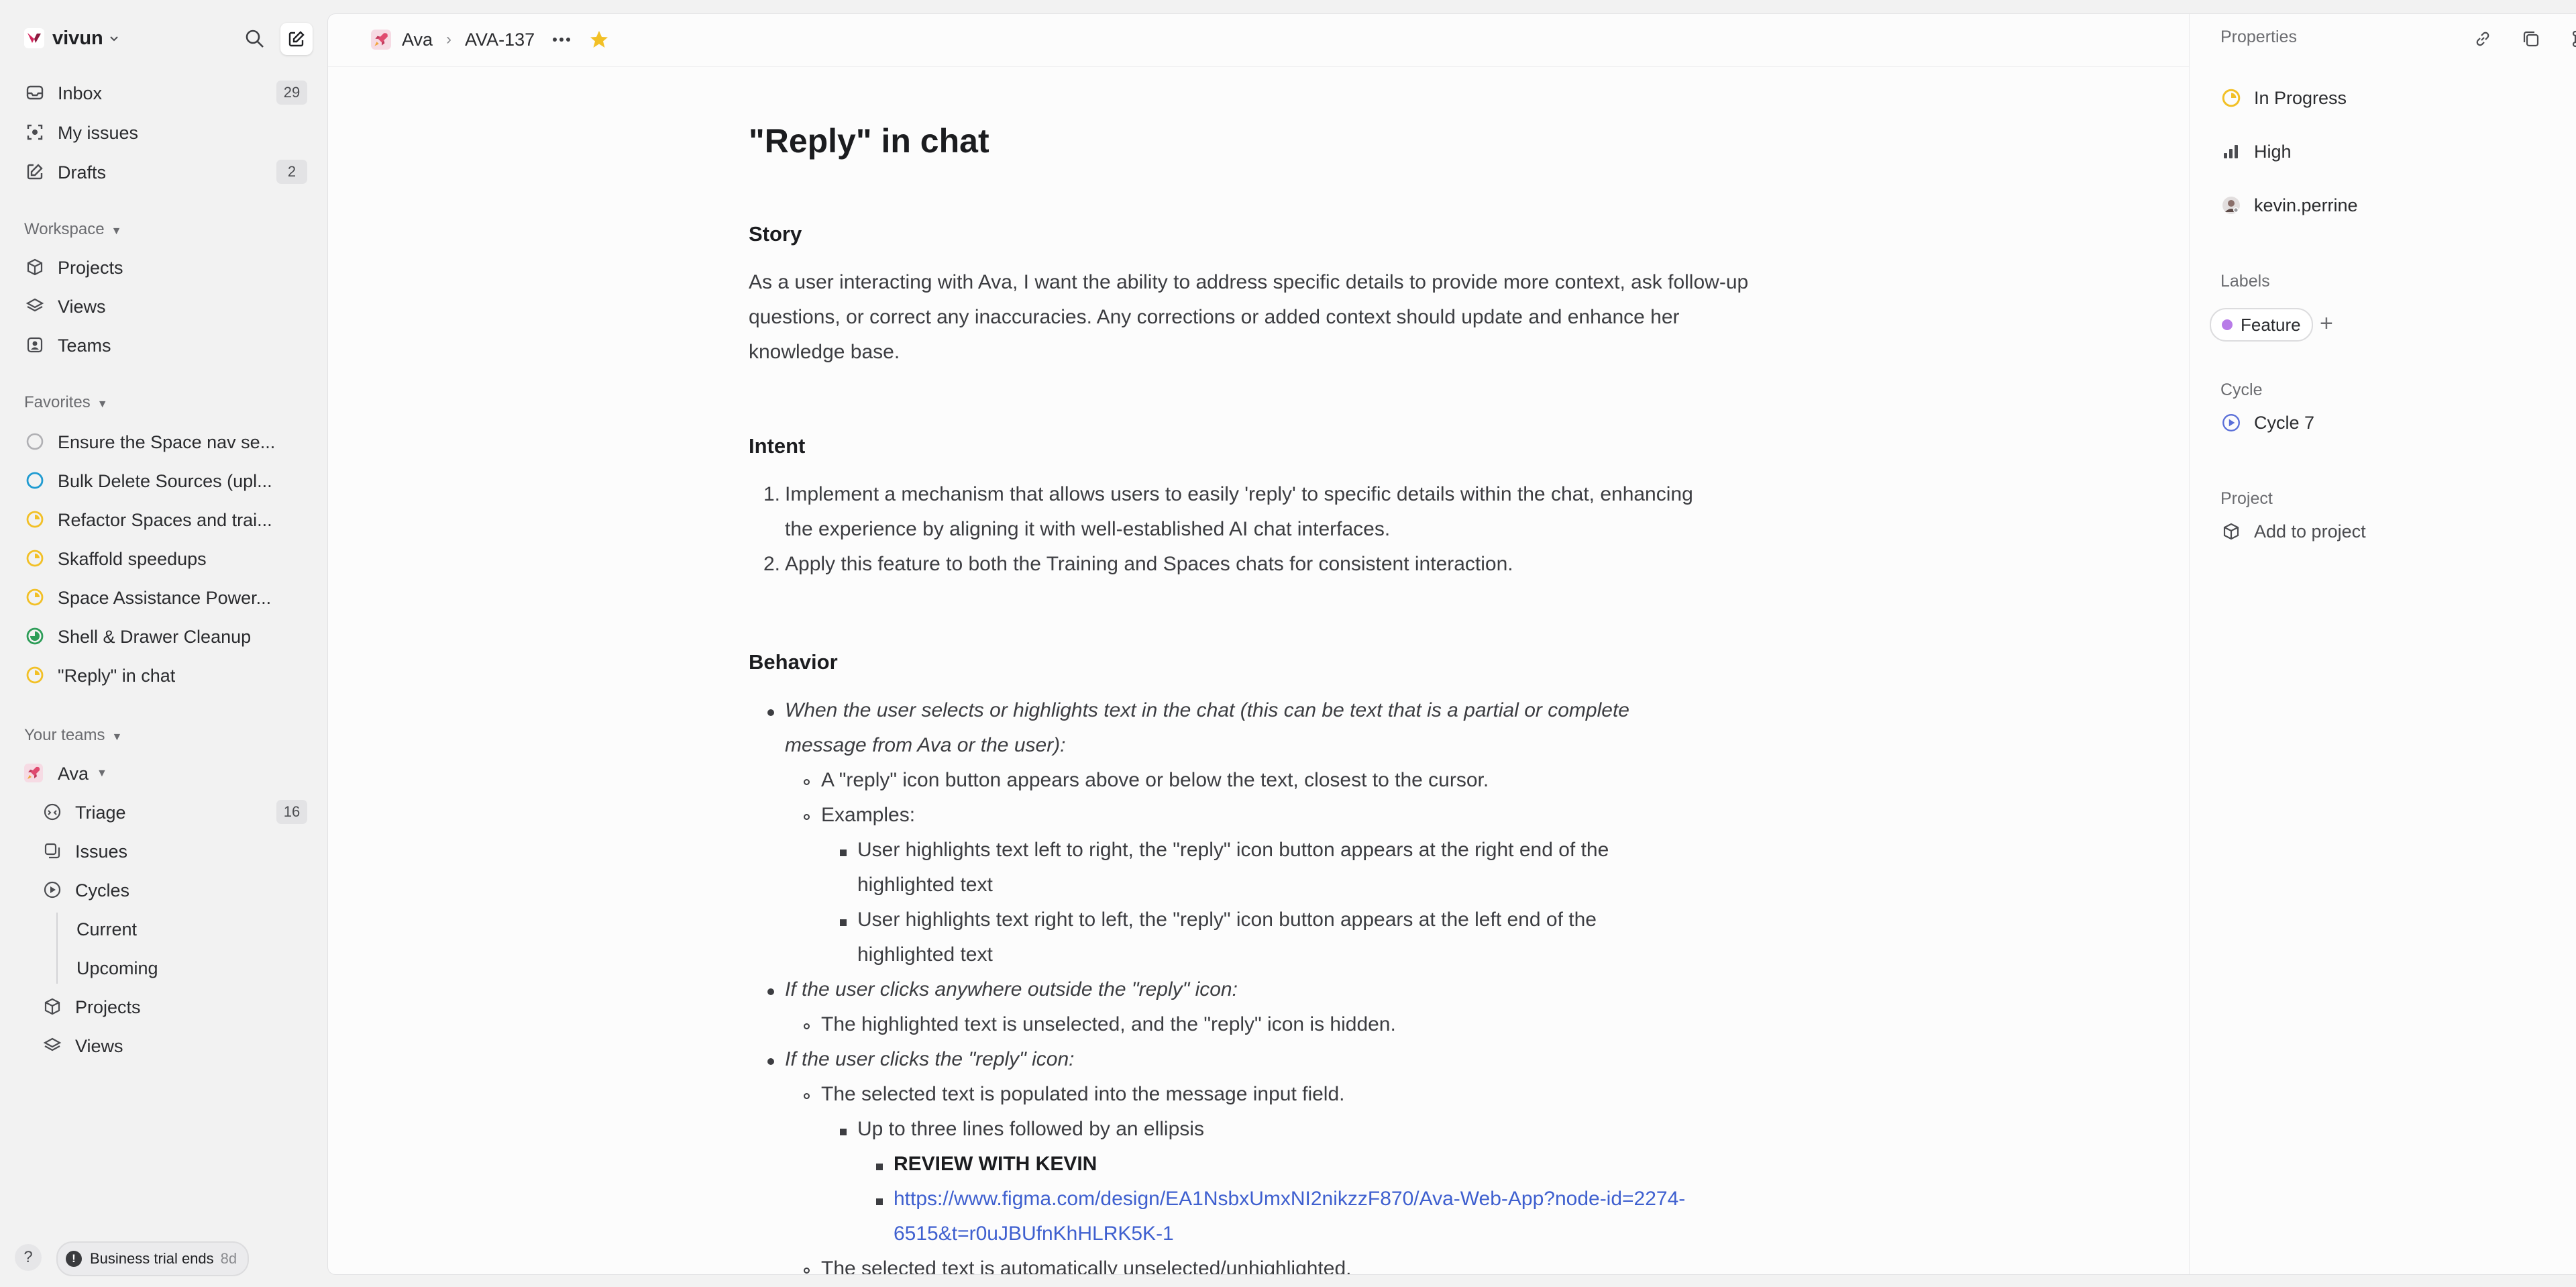 The height and width of the screenshot is (1287, 2576). I want to click on layers-icon, so click(34, 306).